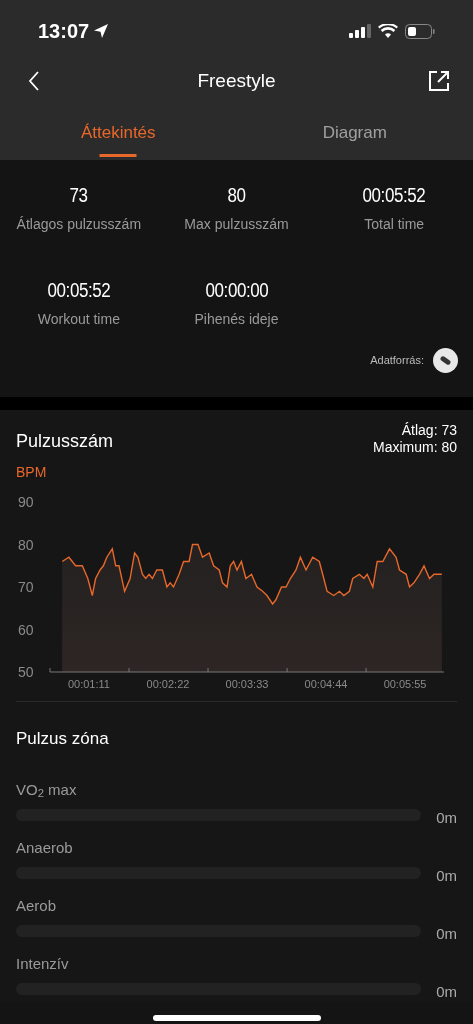 The width and height of the screenshot is (473, 1024). Describe the element at coordinates (236, 319) in the screenshot. I see `stat-label: Pihenés ideje` at that location.